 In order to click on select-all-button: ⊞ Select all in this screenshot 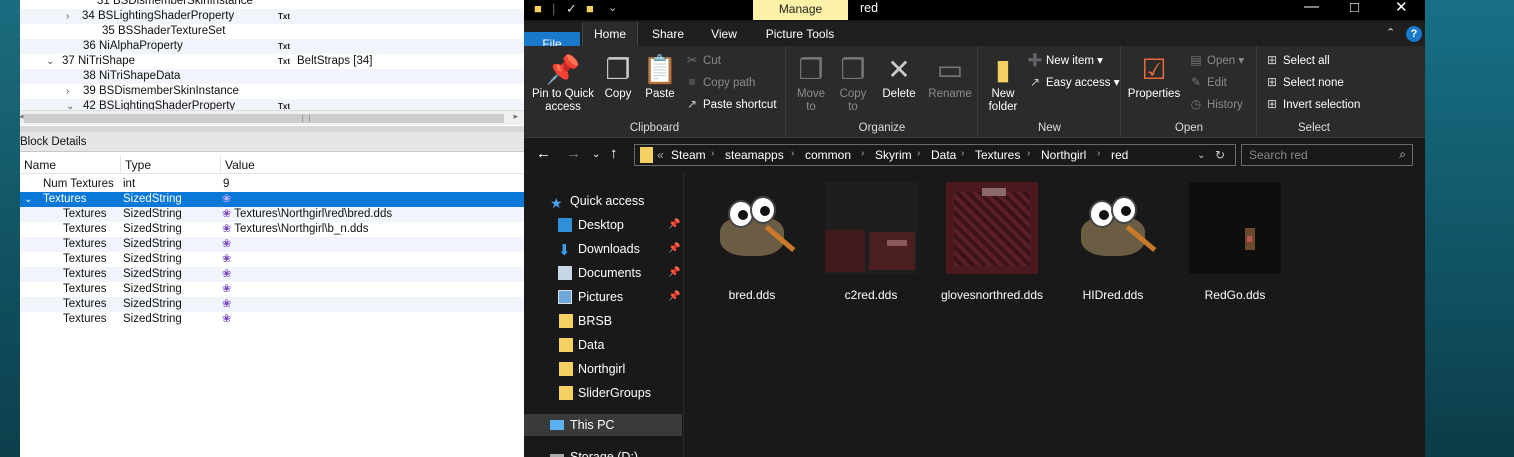, I will do `click(1297, 60)`.